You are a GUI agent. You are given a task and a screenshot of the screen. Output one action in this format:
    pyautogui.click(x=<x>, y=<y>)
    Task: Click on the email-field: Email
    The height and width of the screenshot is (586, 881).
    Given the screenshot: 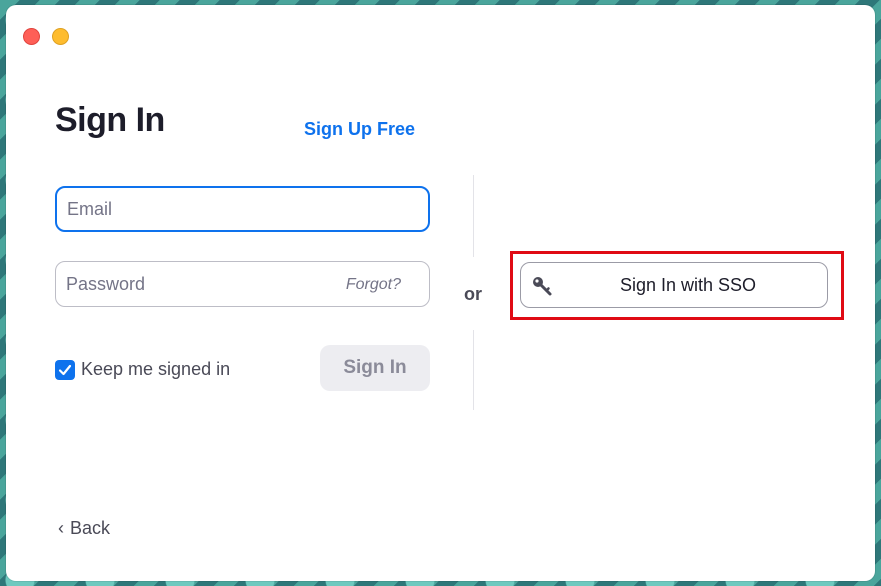 What is the action you would take?
    pyautogui.click(x=242, y=209)
    